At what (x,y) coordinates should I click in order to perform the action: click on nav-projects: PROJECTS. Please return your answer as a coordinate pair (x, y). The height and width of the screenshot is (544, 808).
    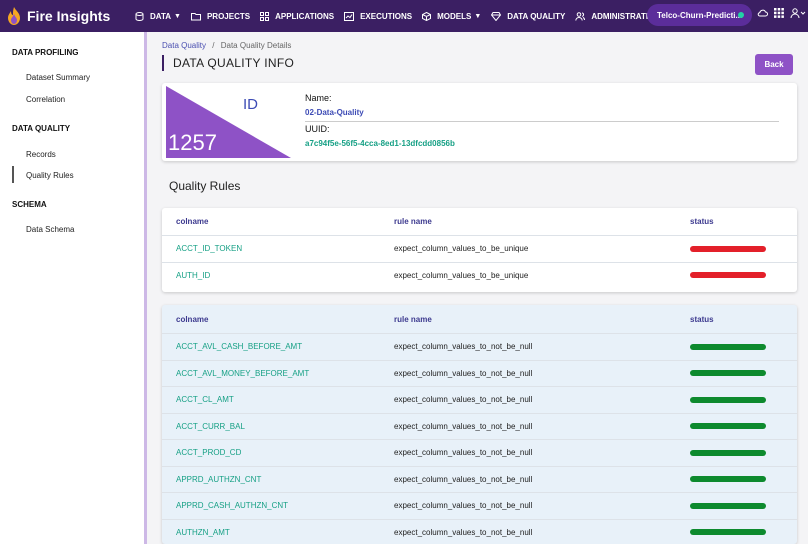
    Looking at the image, I should click on (220, 16).